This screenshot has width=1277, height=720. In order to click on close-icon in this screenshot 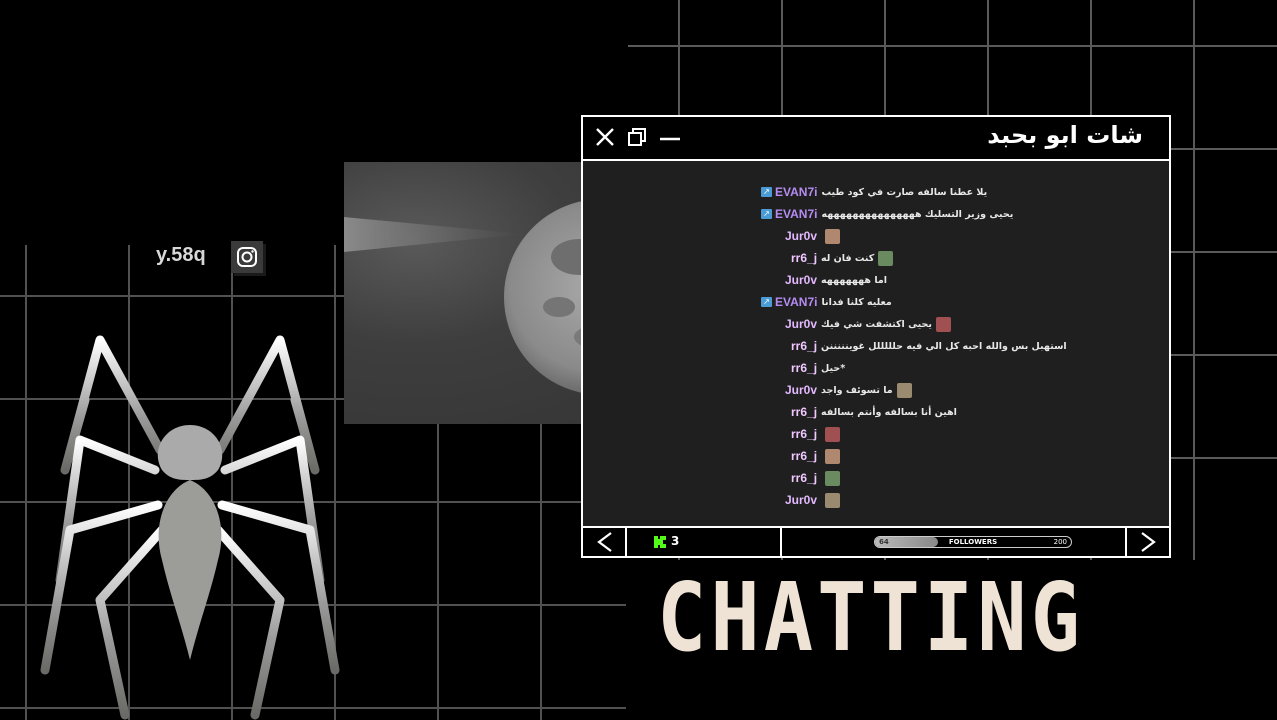, I will do `click(605, 139)`.